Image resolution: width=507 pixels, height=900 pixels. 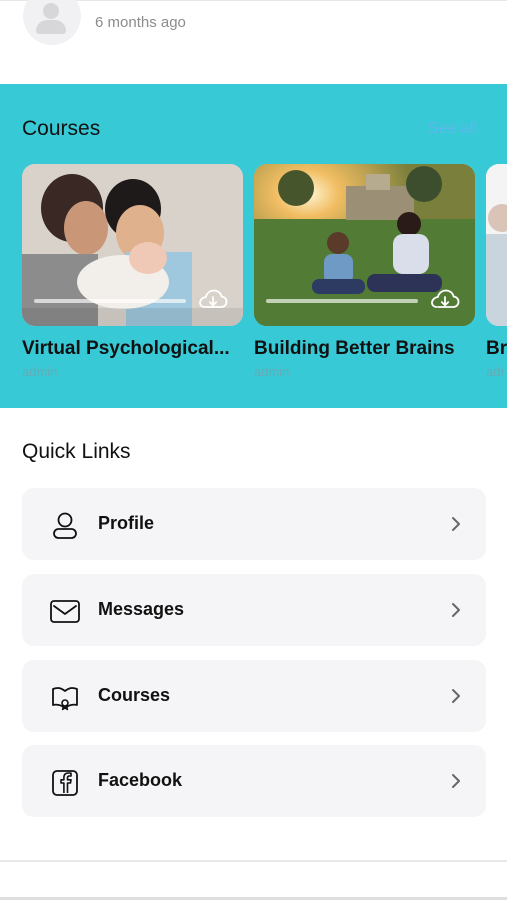 What do you see at coordinates (76, 451) in the screenshot?
I see `quick-links-title: Quick Links` at bounding box center [76, 451].